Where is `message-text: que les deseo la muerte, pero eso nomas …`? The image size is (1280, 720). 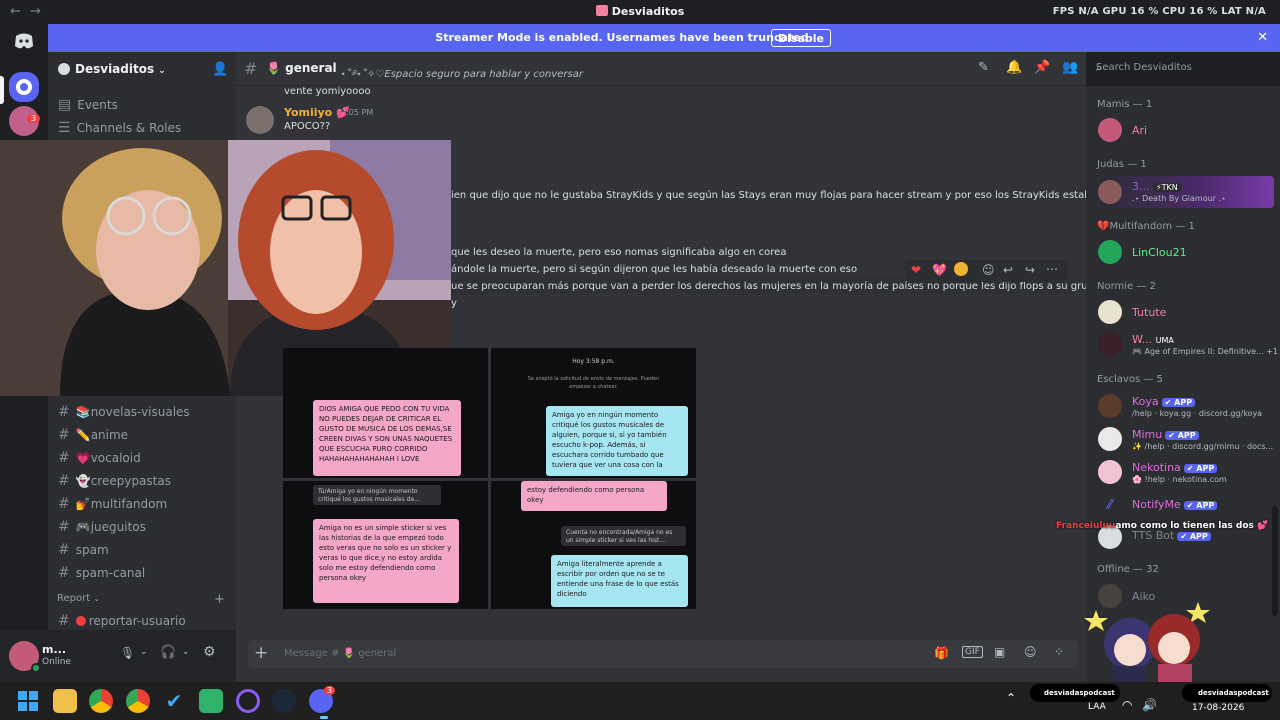
message-text: que les deseo la muerte, pero eso nomas … is located at coordinates (619, 252).